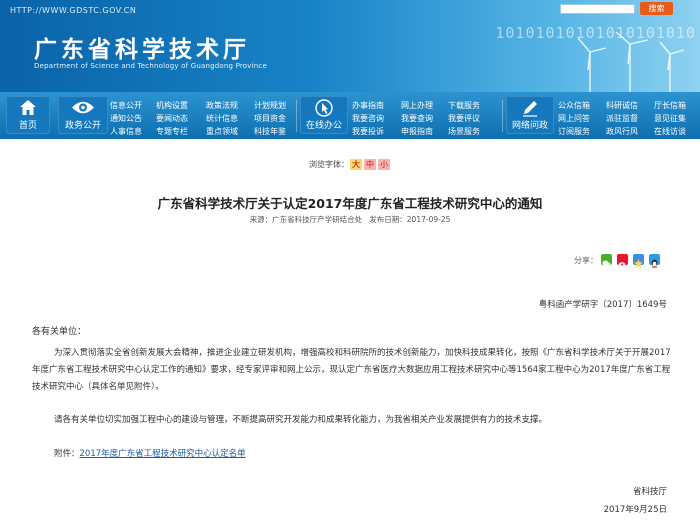  Describe the element at coordinates (384, 164) in the screenshot. I see `font-size-small-button: 小` at that location.